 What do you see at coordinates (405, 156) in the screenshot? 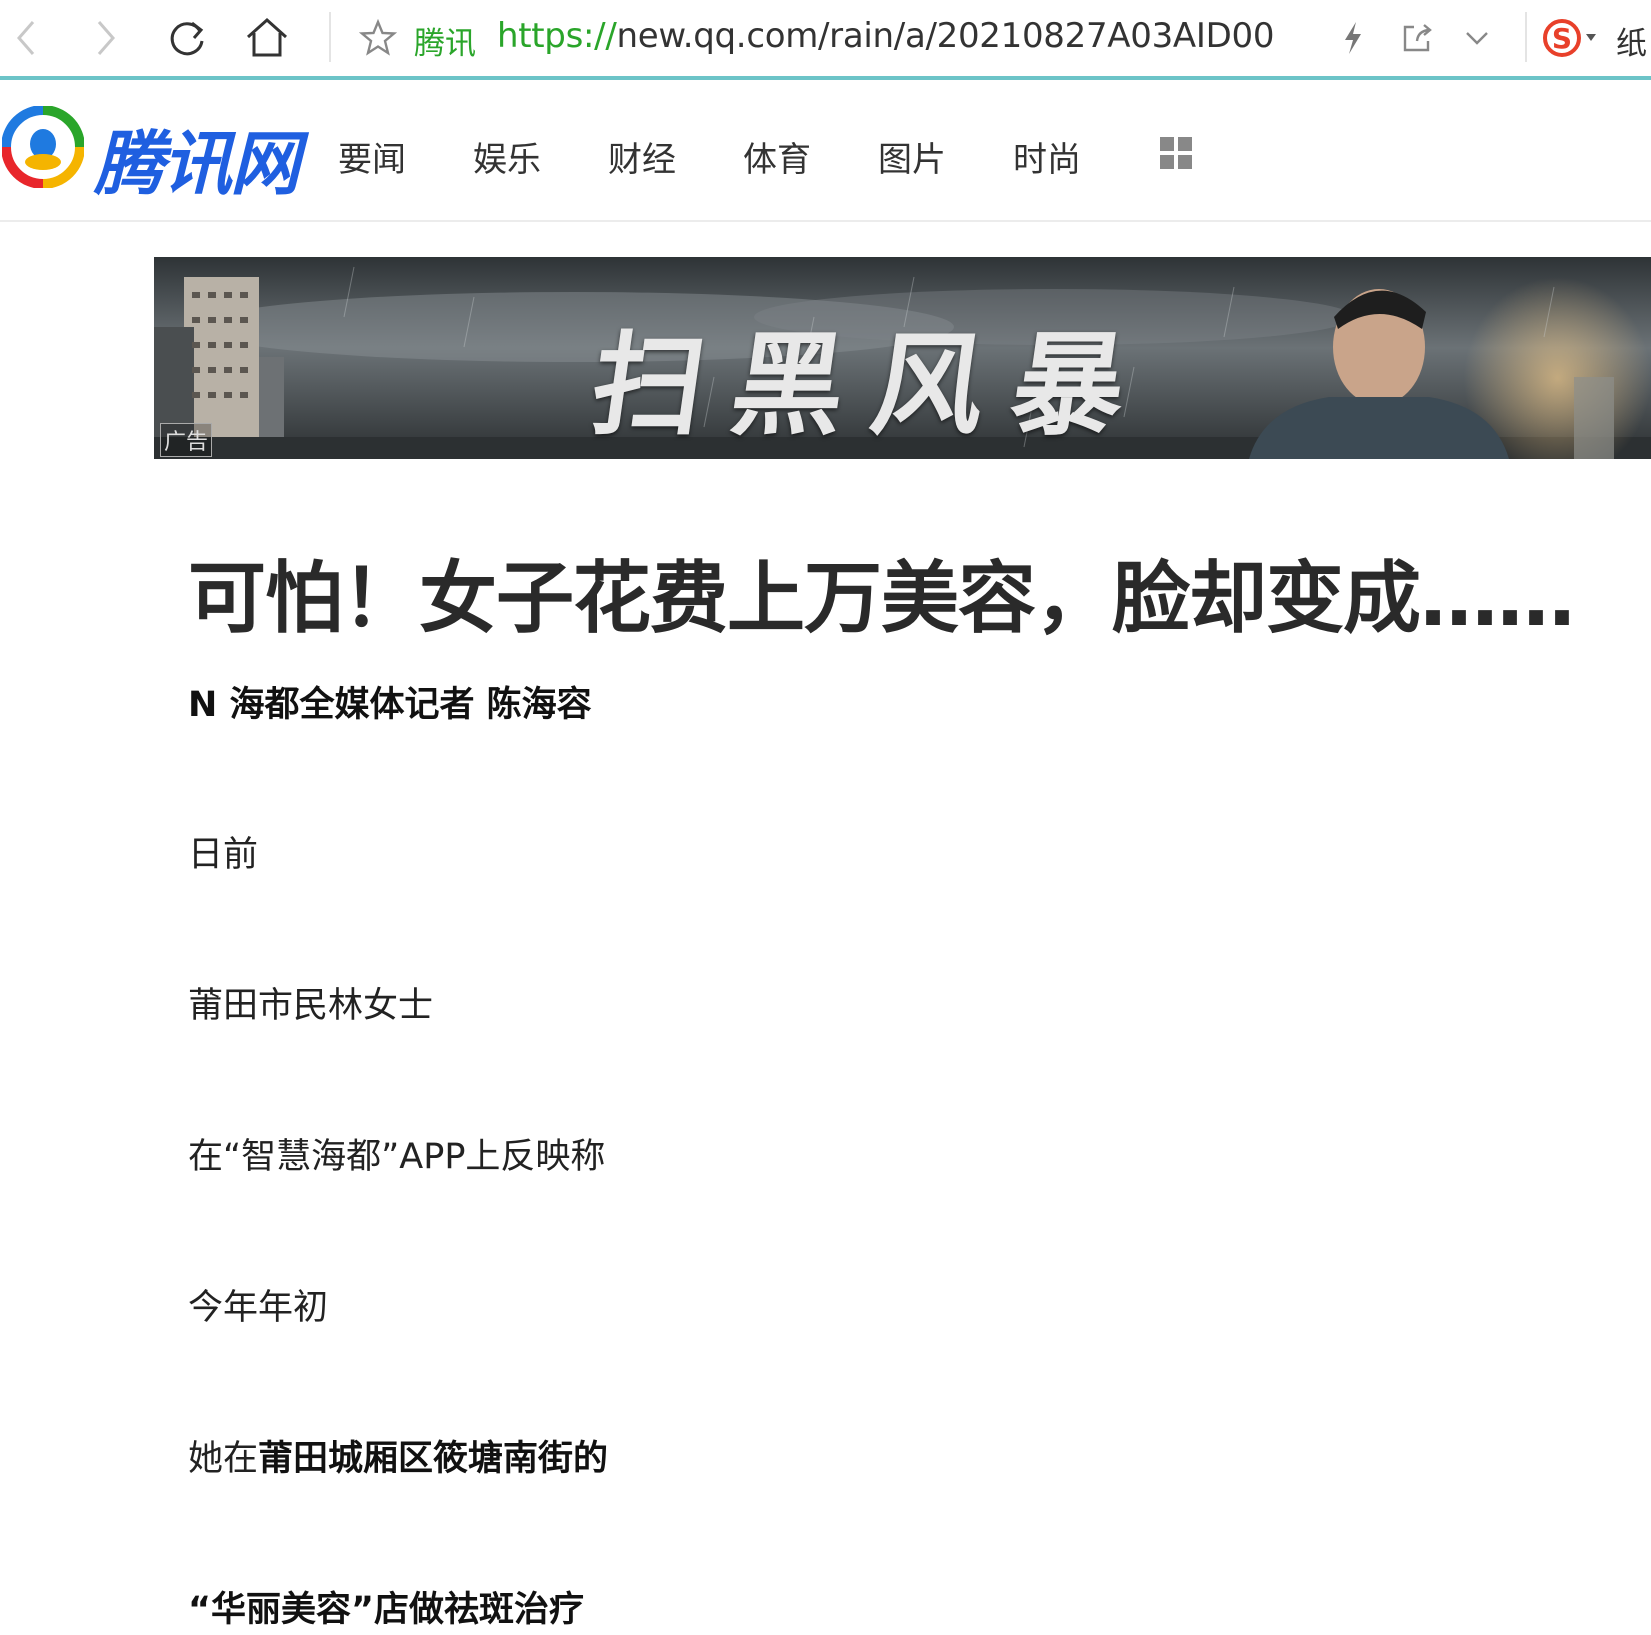
I see `nav-item-news: 要闻` at bounding box center [405, 156].